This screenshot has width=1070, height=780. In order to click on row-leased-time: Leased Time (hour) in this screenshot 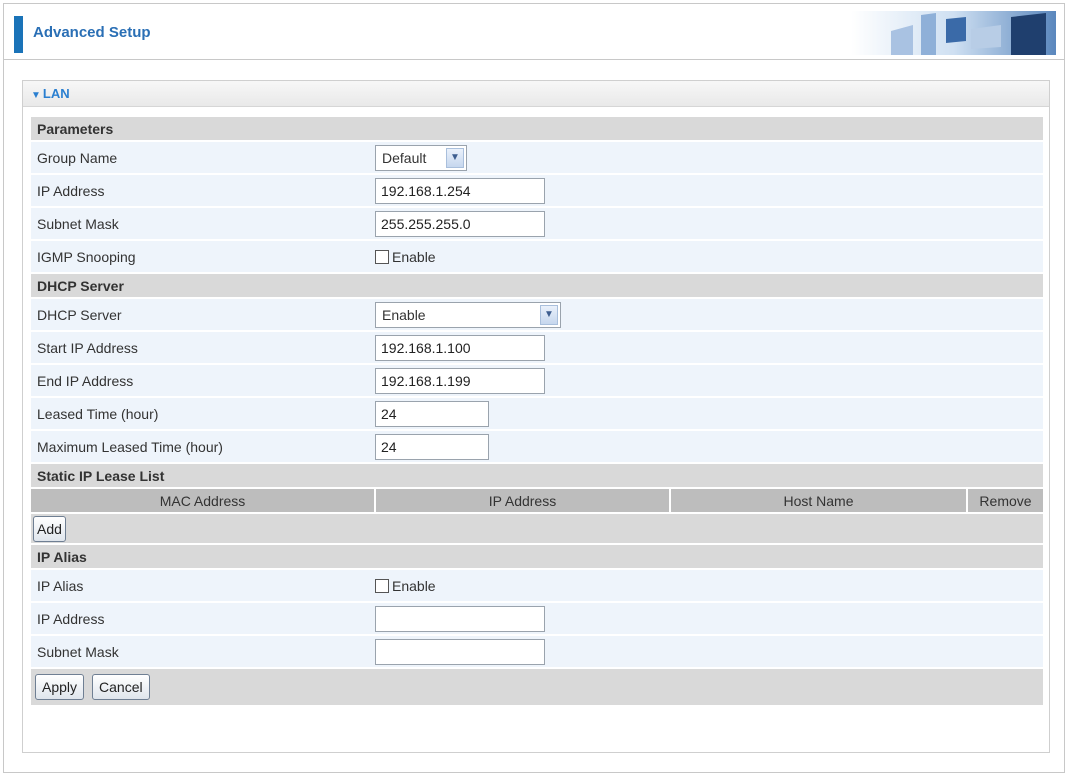, I will do `click(537, 414)`.